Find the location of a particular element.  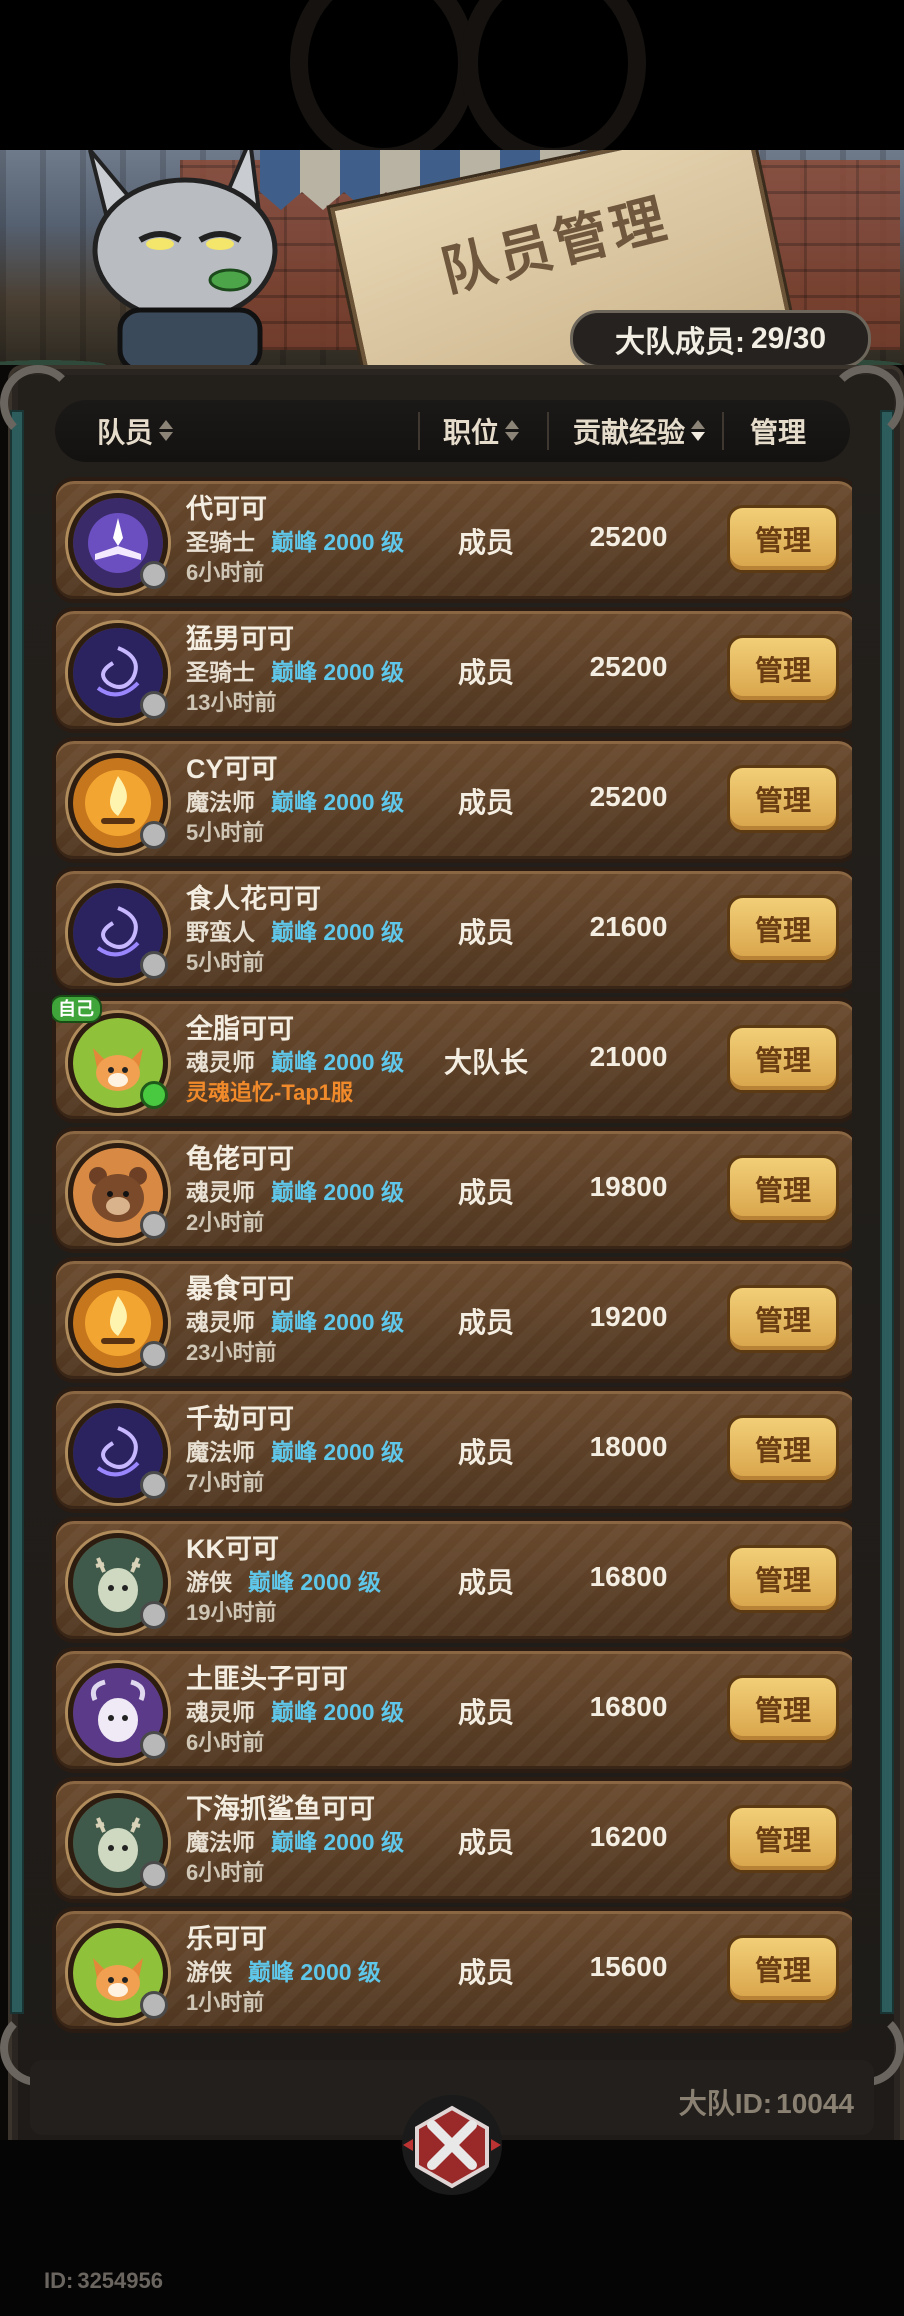

member-name: 土匪头子可可 is located at coordinates (267, 1679).